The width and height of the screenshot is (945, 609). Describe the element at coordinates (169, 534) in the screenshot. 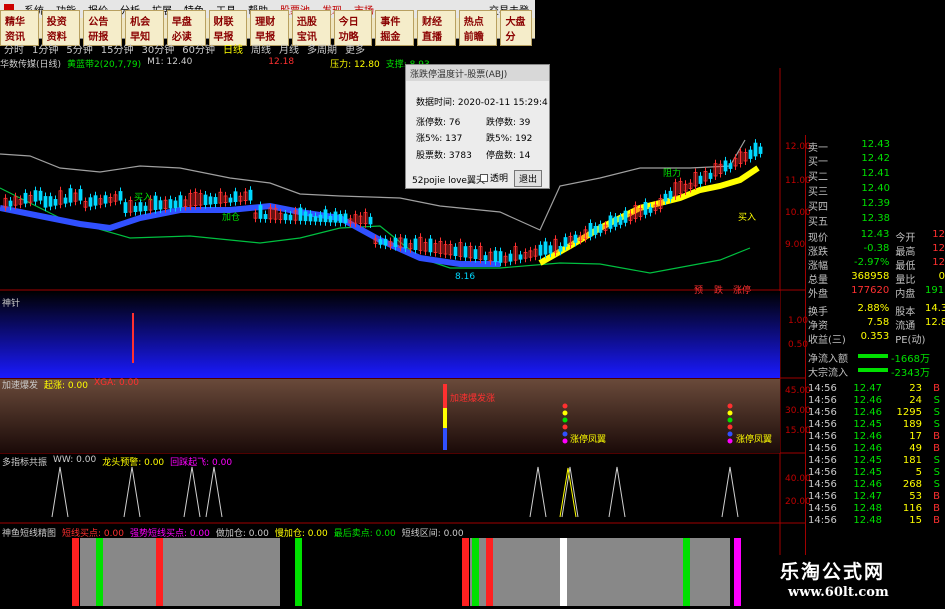

I see `panel-shenyu-label-1: 强势短线买点: 0.00` at that location.